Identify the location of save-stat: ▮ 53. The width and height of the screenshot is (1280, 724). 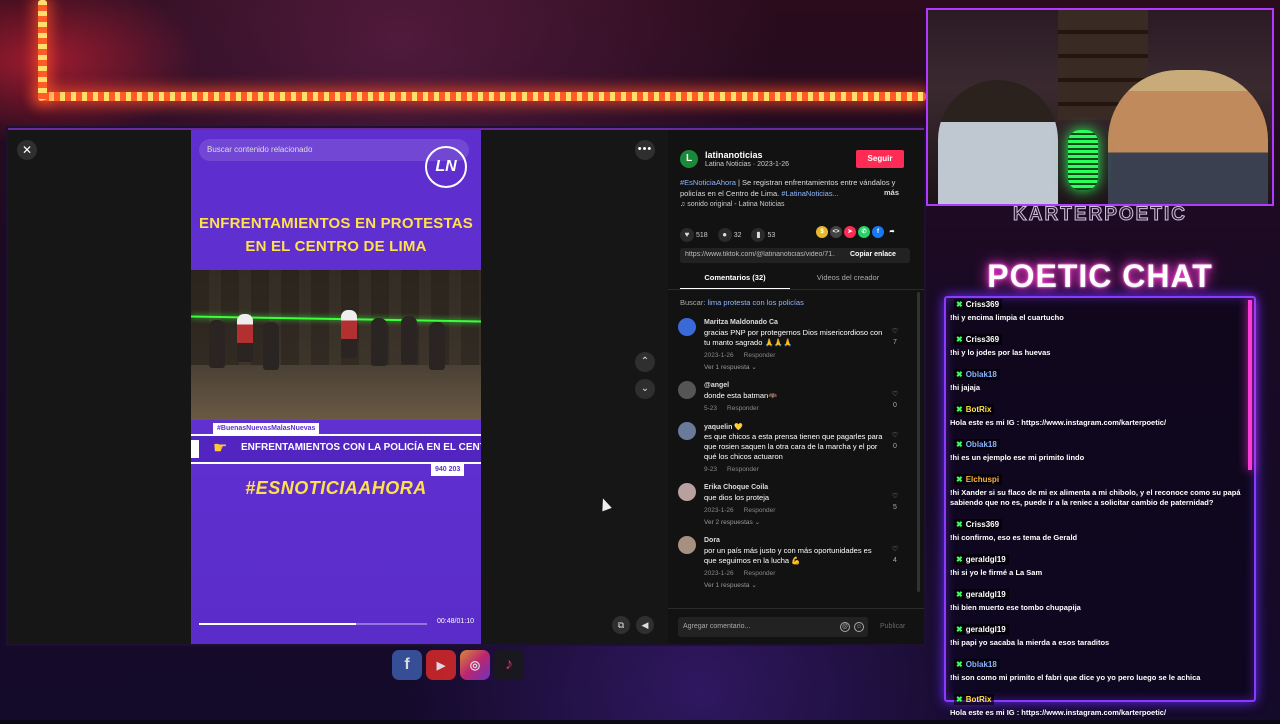
(763, 235).